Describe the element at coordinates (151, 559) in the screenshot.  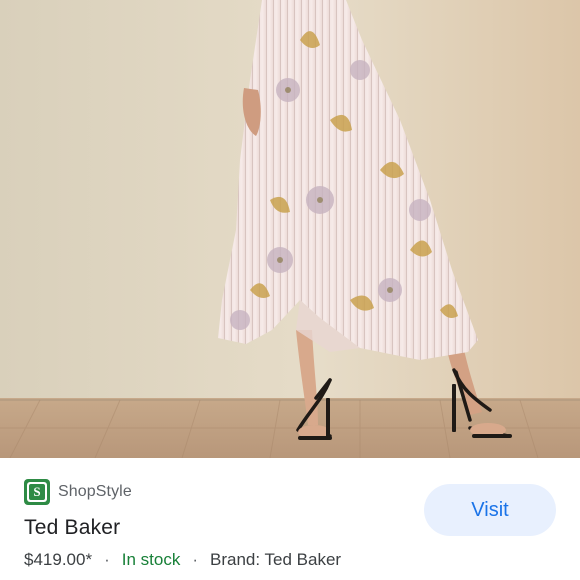
I see `stock-status: In stock` at that location.